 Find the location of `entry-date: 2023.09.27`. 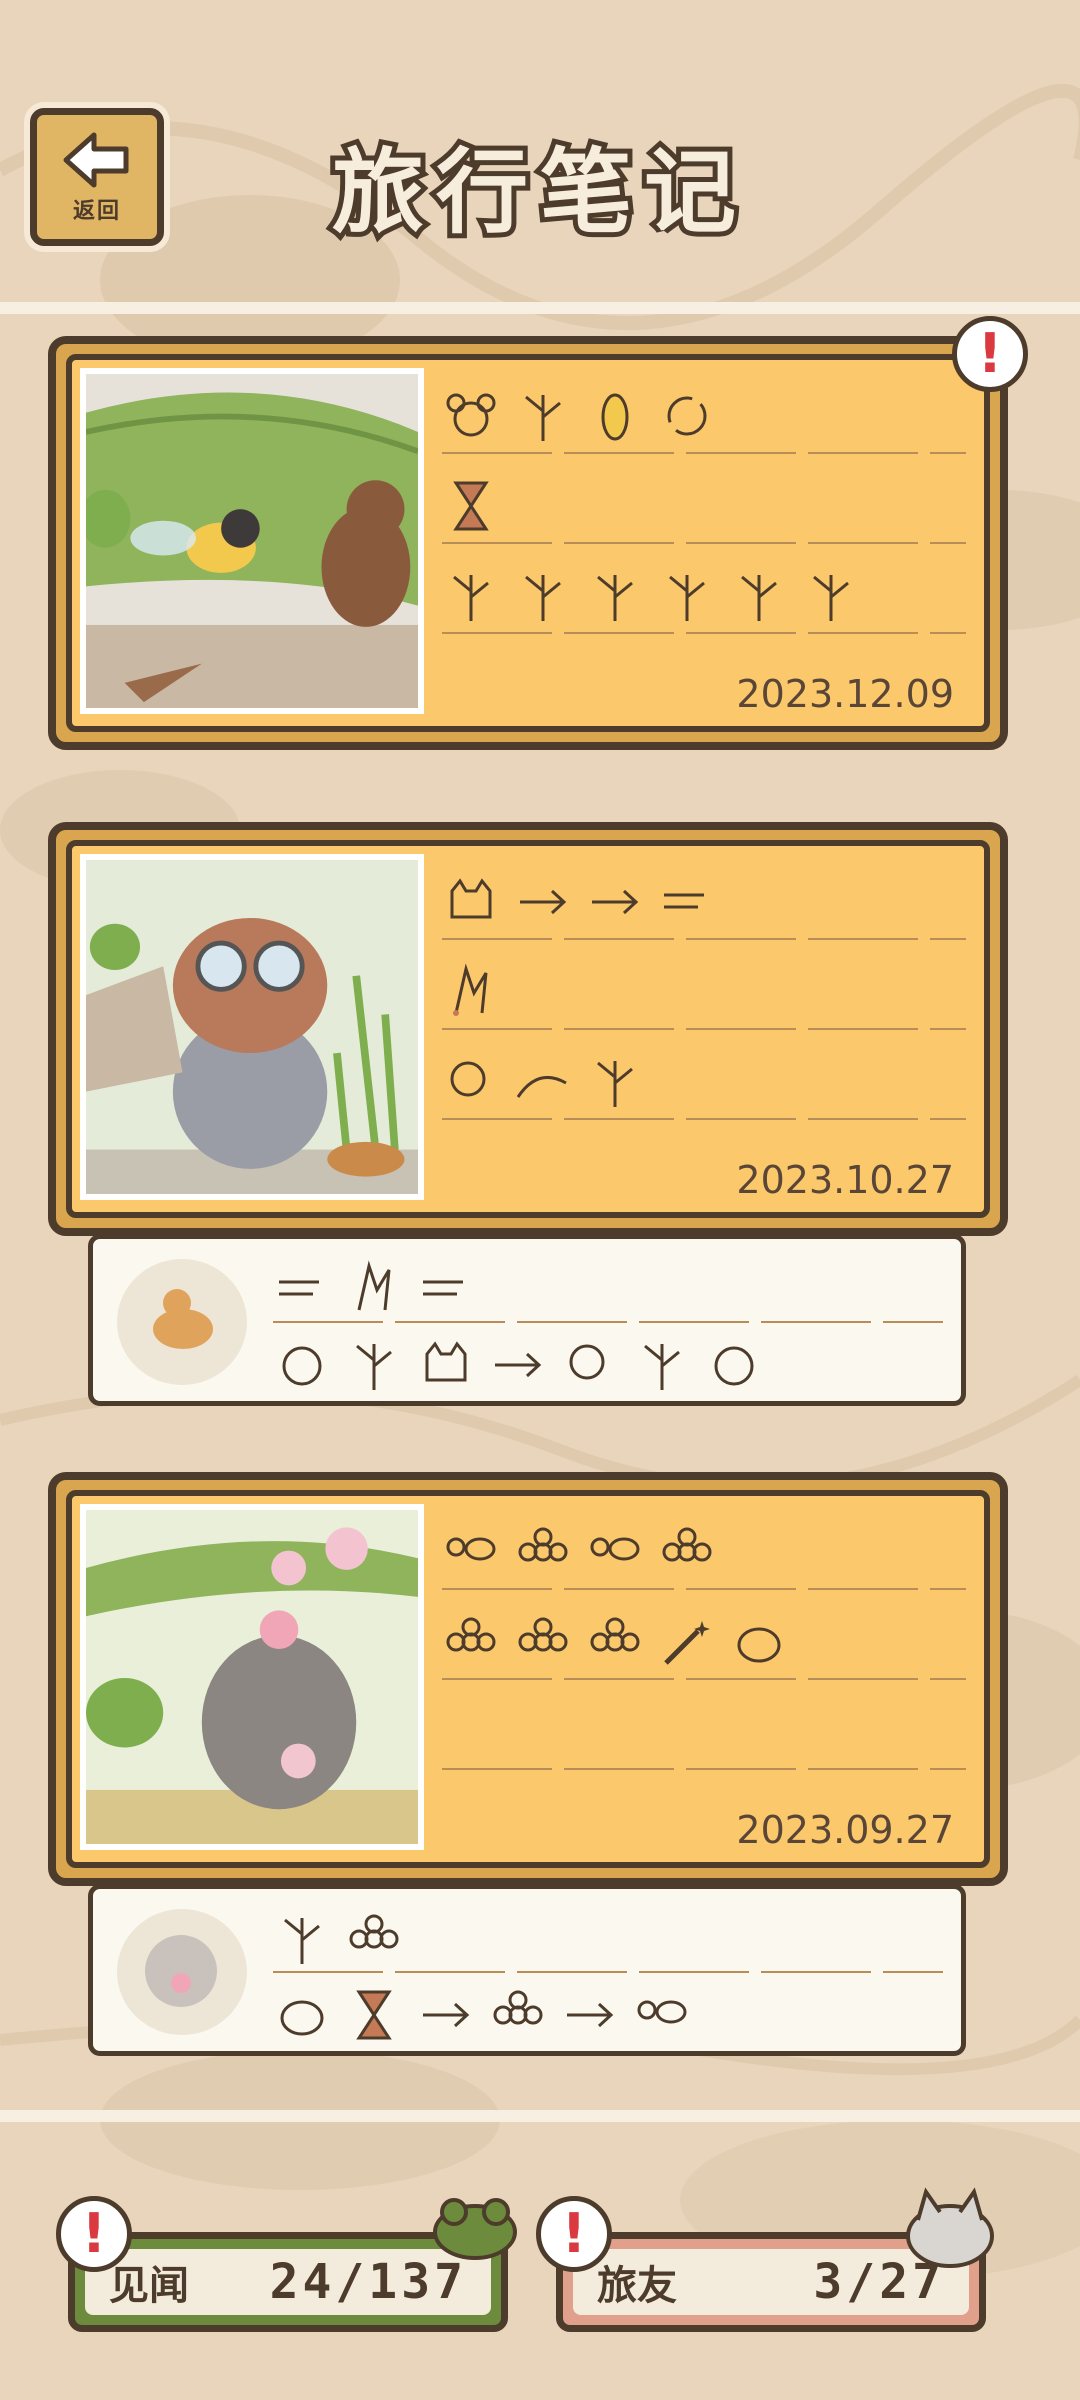

entry-date: 2023.09.27 is located at coordinates (845, 1830).